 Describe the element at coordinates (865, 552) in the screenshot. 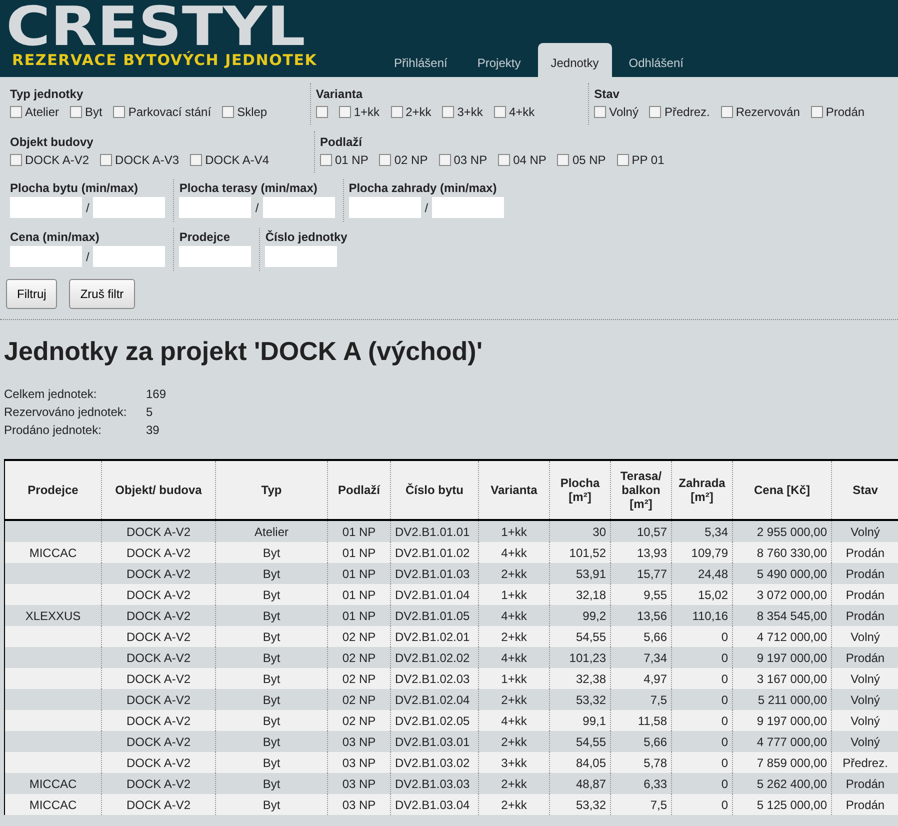

I see `table-cell: Prodán` at that location.